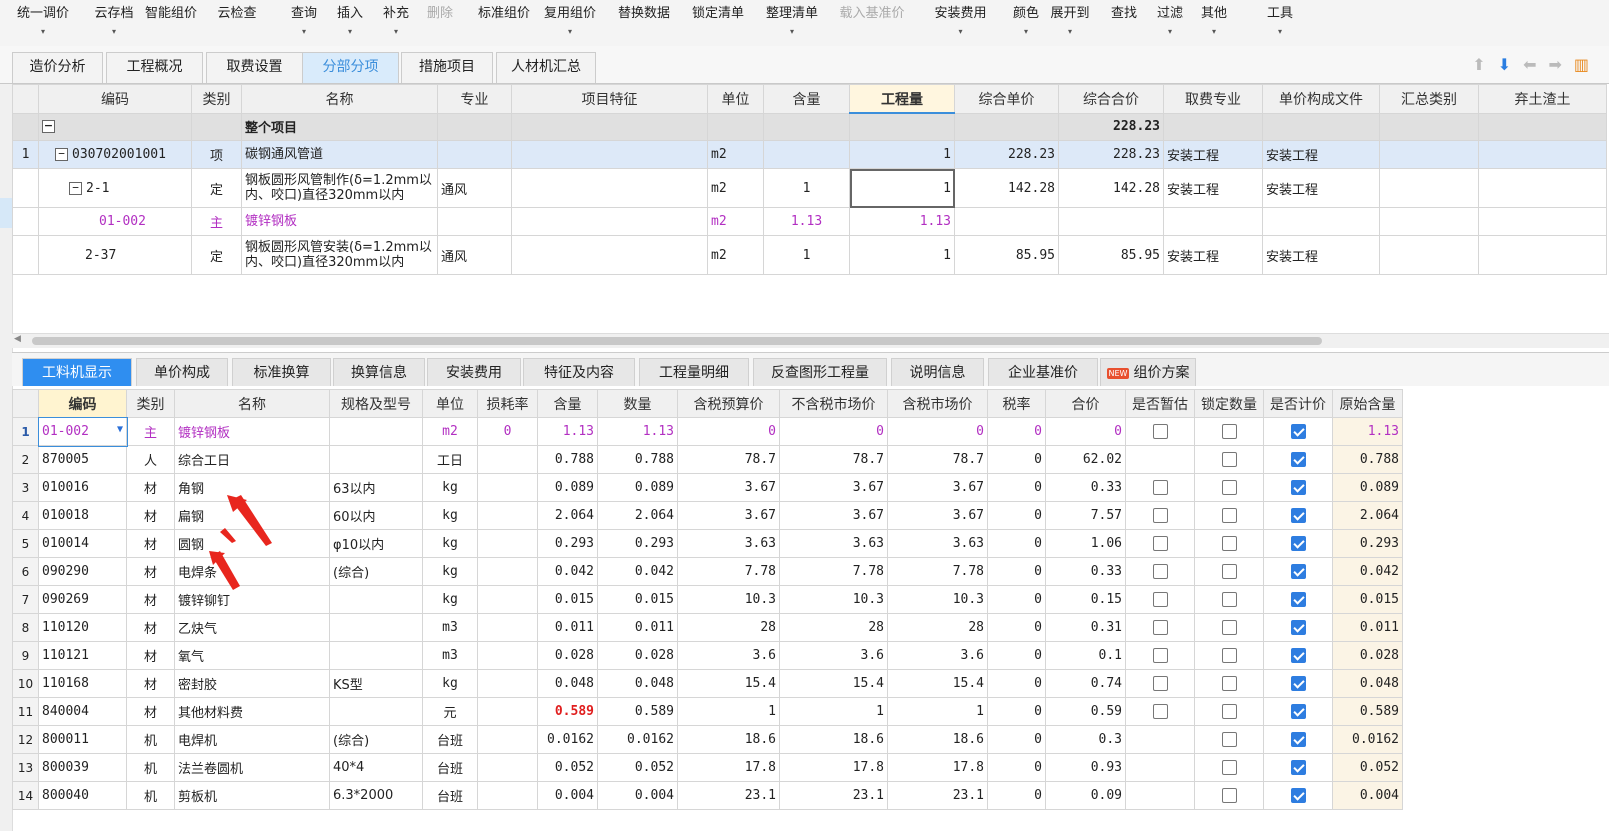  What do you see at coordinates (694, 372) in the screenshot?
I see `detail-tab: 工程量明细` at bounding box center [694, 372].